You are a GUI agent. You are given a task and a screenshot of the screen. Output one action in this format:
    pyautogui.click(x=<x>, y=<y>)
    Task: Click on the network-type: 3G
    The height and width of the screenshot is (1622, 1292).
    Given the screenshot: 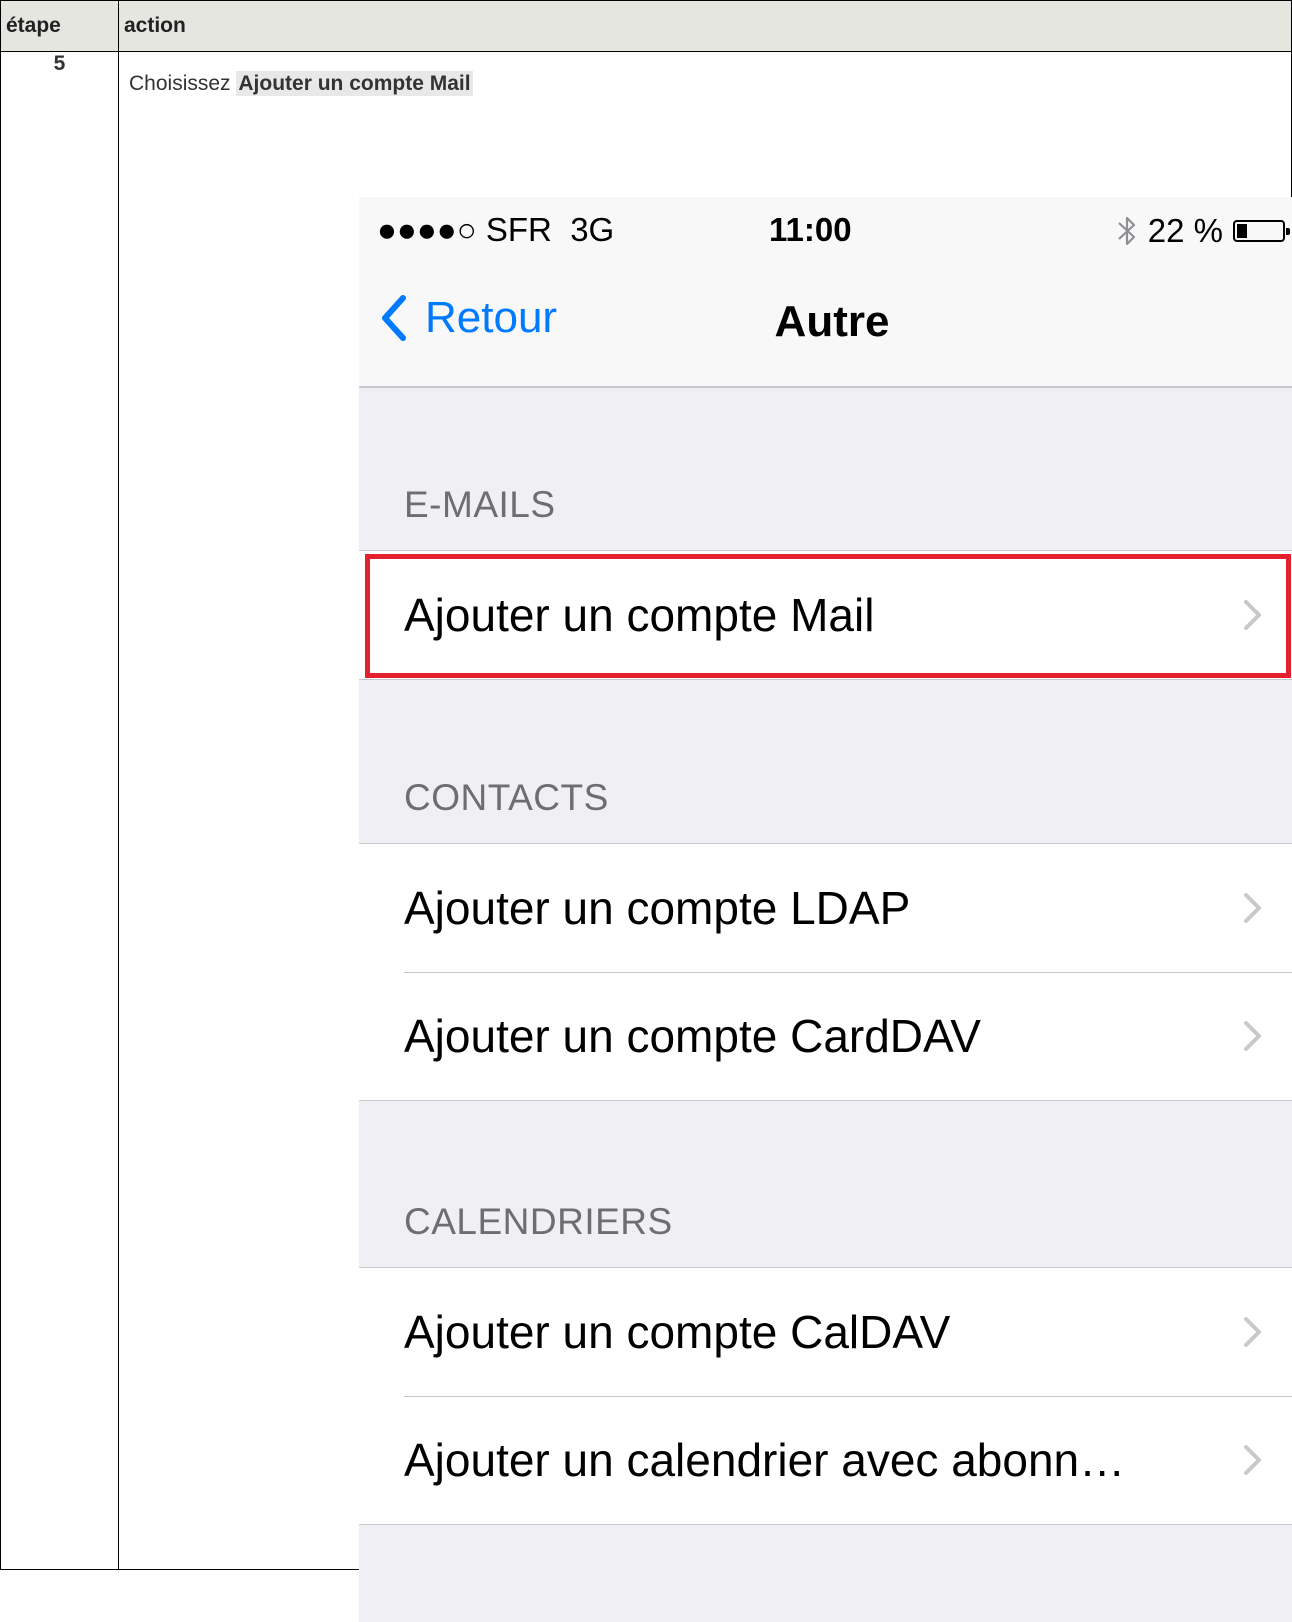 What is the action you would take?
    pyautogui.click(x=592, y=229)
    